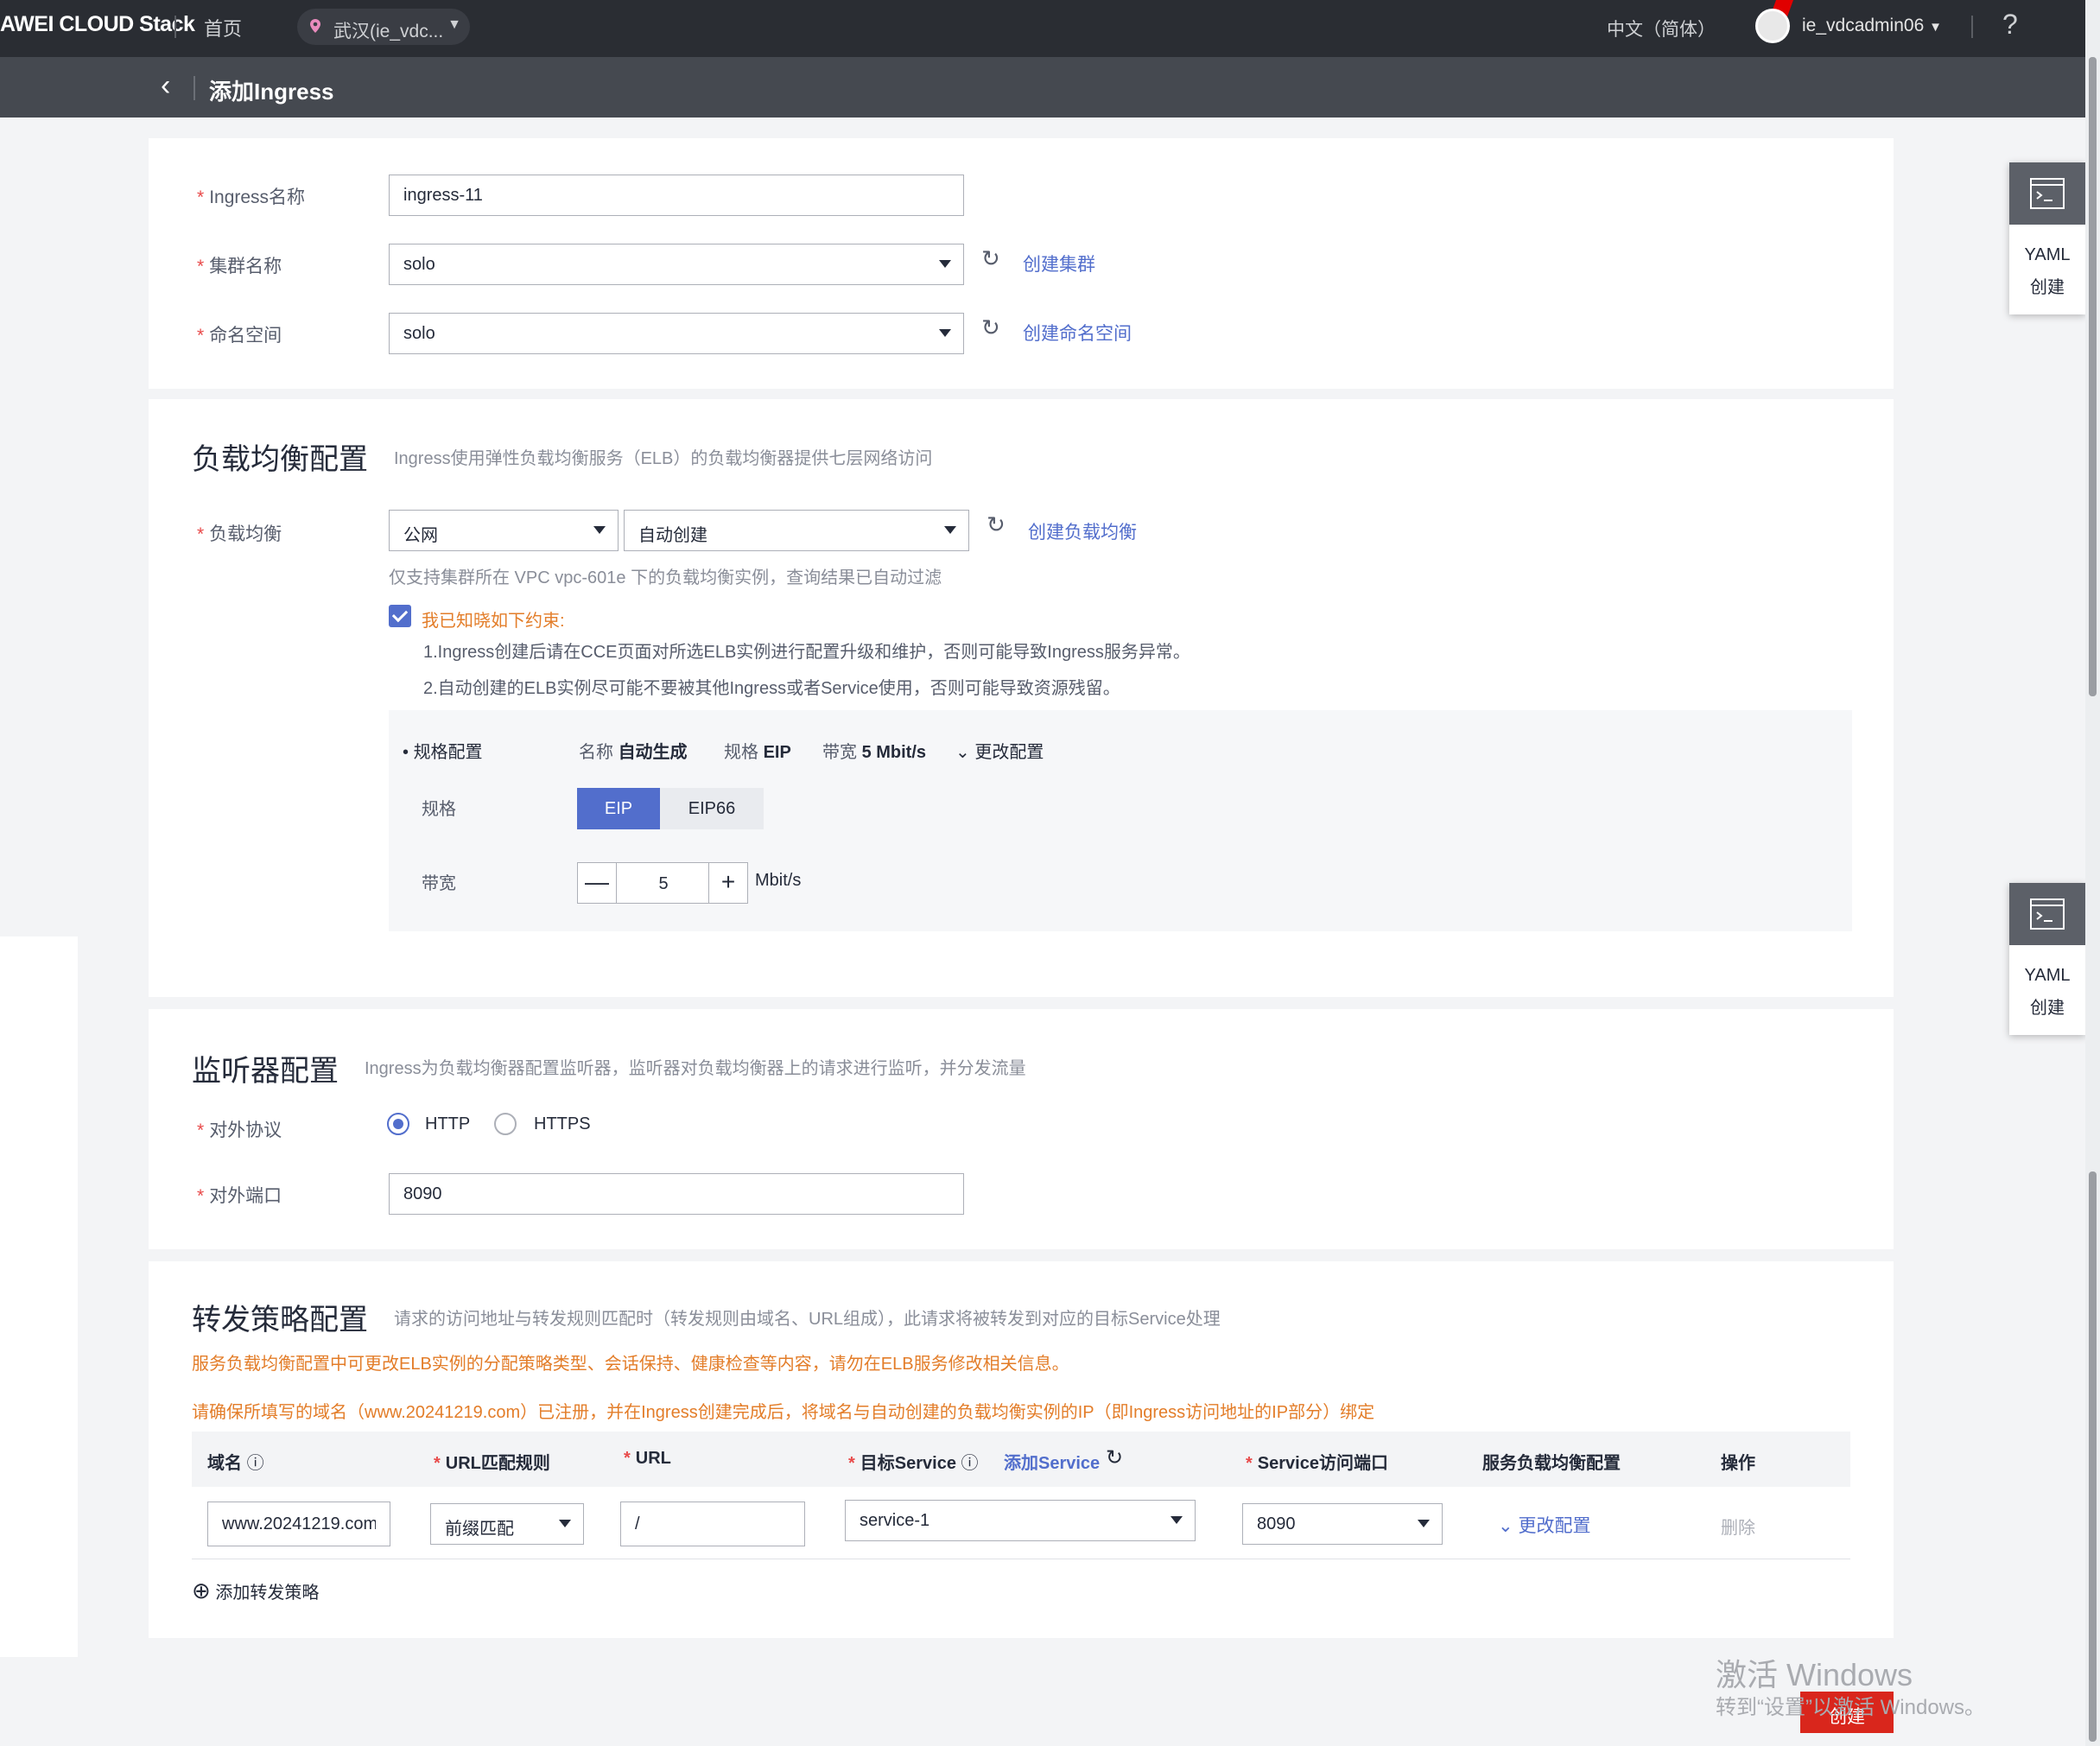 The width and height of the screenshot is (2100, 1746). Describe the element at coordinates (492, 1464) in the screenshot. I see `column-header: * URL匹配规则` at that location.